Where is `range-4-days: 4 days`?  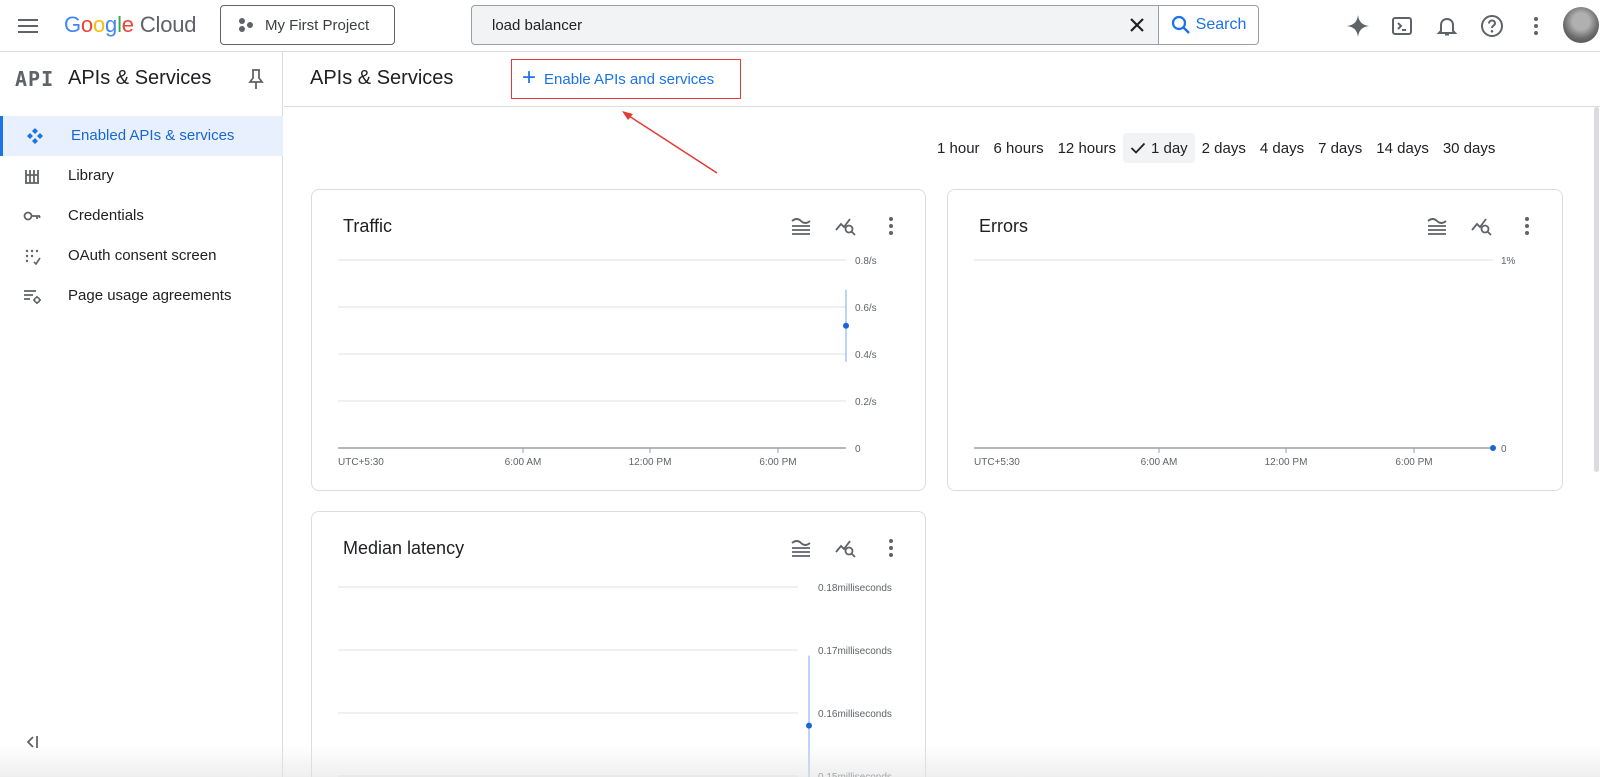
range-4-days: 4 days is located at coordinates (1282, 148).